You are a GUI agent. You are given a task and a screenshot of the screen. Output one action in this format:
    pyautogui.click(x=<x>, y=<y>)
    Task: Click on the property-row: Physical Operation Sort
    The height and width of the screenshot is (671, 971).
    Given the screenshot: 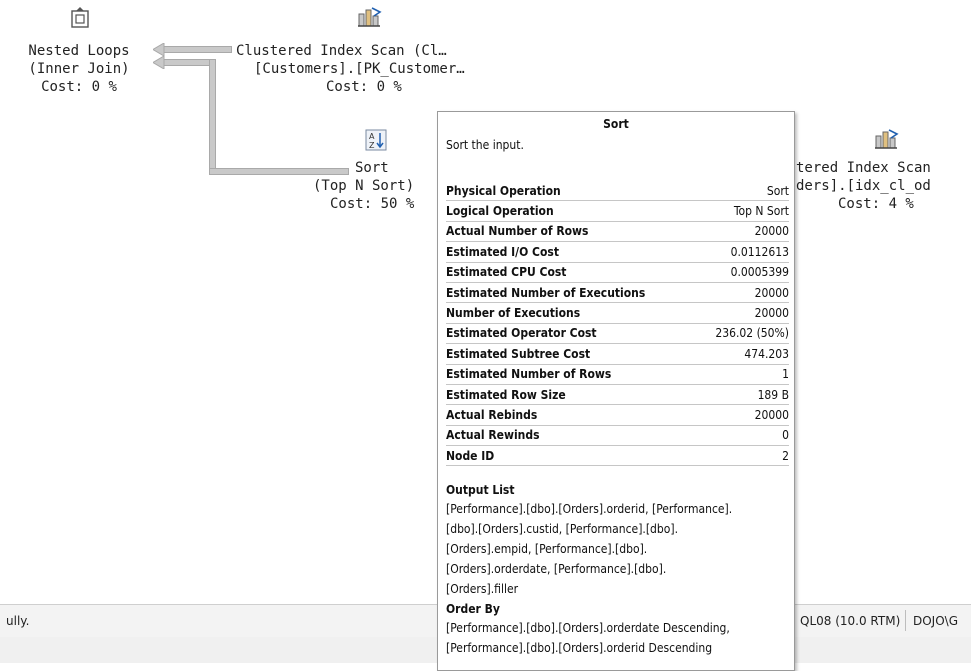 What is the action you would take?
    pyautogui.click(x=617, y=191)
    